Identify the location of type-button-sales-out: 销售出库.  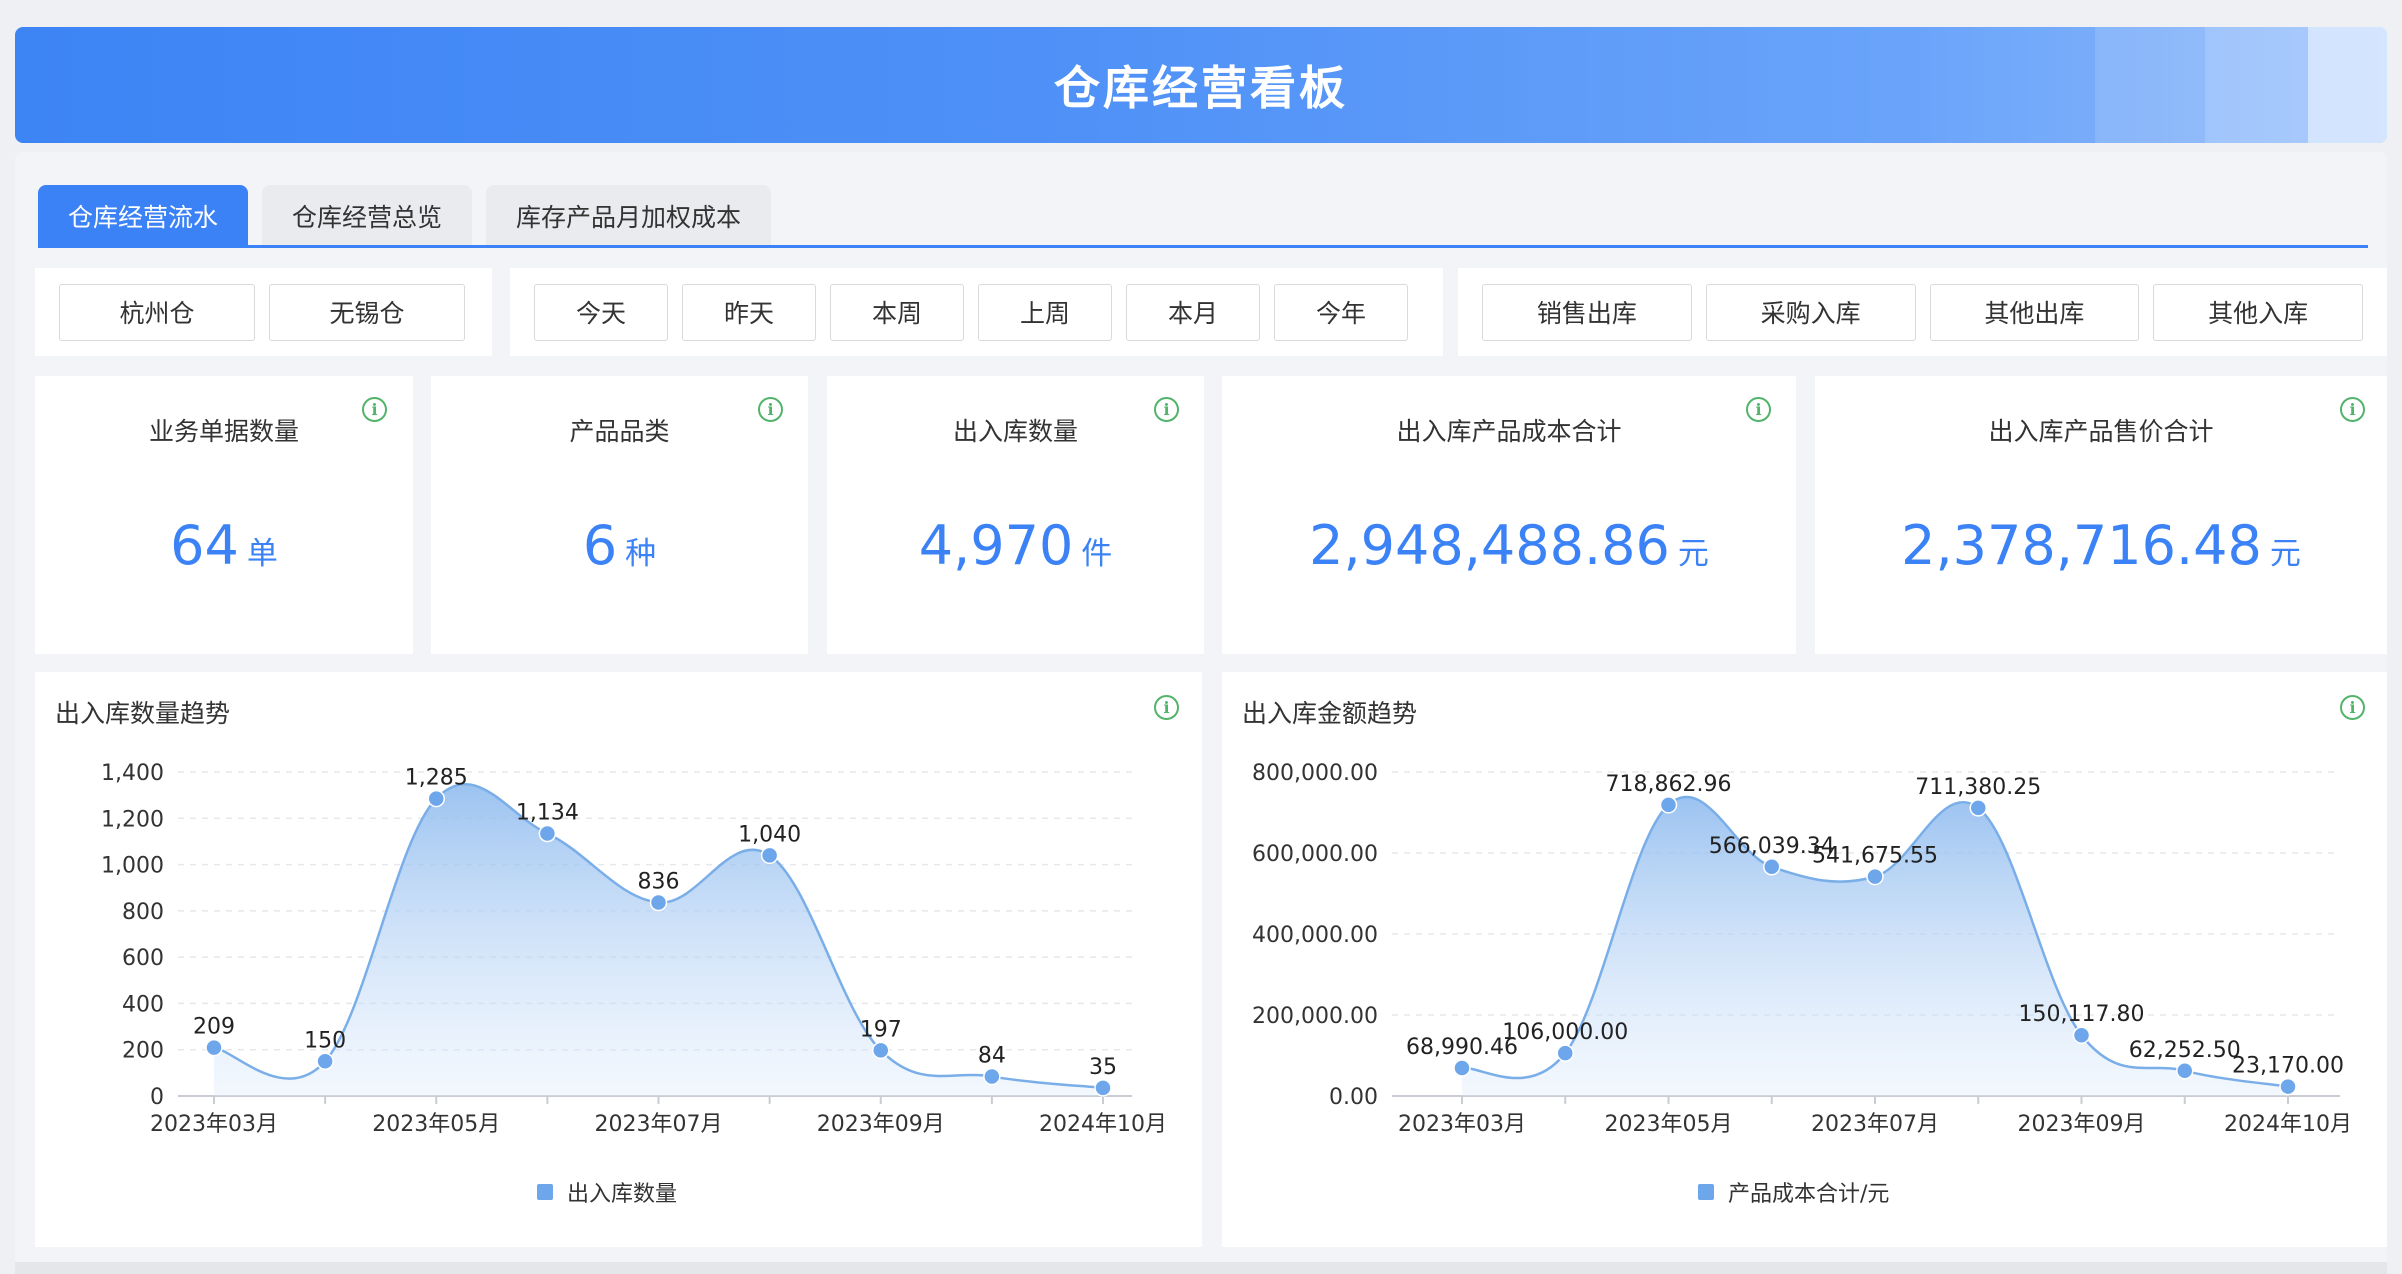
(1587, 312).